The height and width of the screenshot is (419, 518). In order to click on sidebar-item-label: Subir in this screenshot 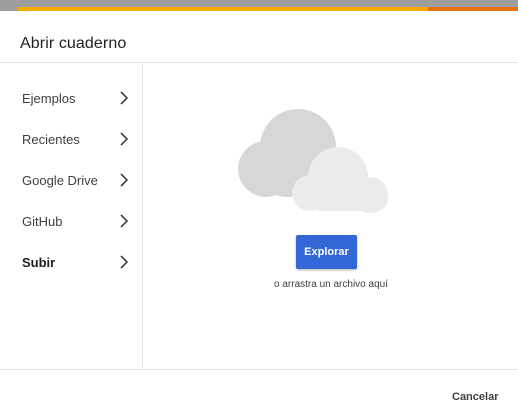, I will do `click(39, 262)`.